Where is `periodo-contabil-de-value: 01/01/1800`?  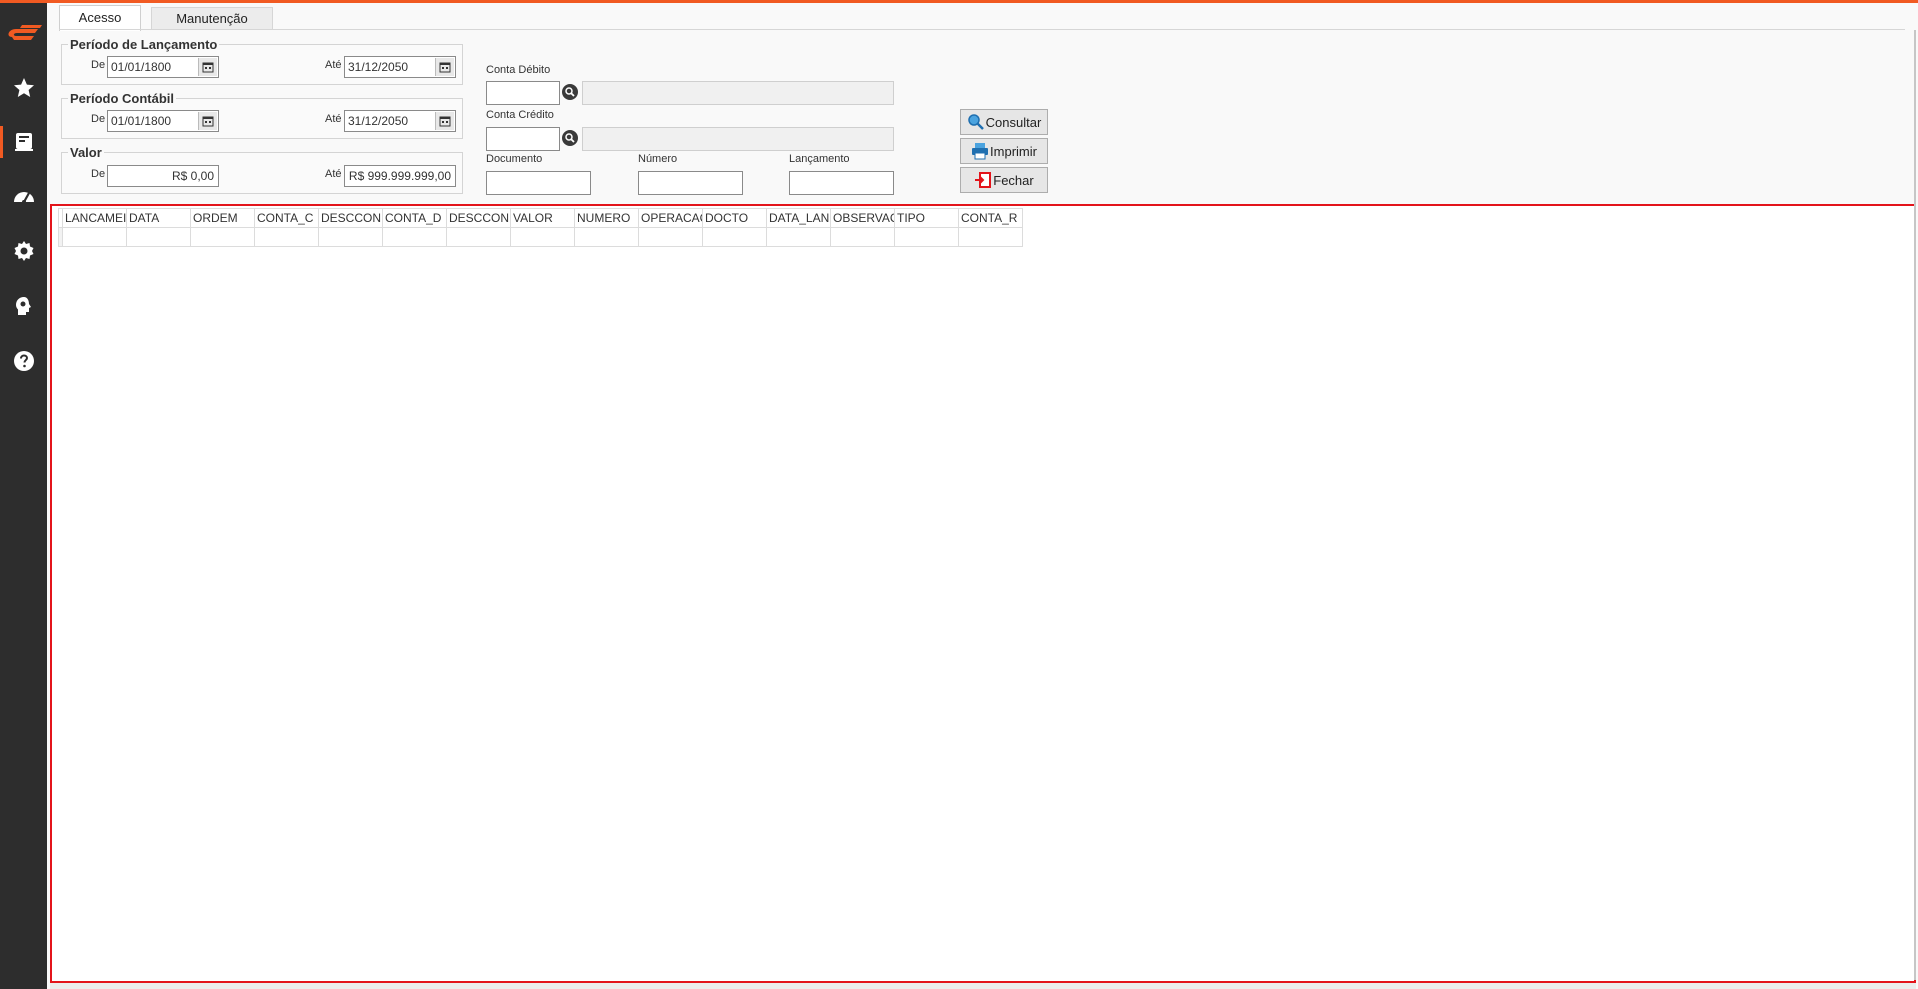
periodo-contabil-de-value: 01/01/1800 is located at coordinates (141, 121).